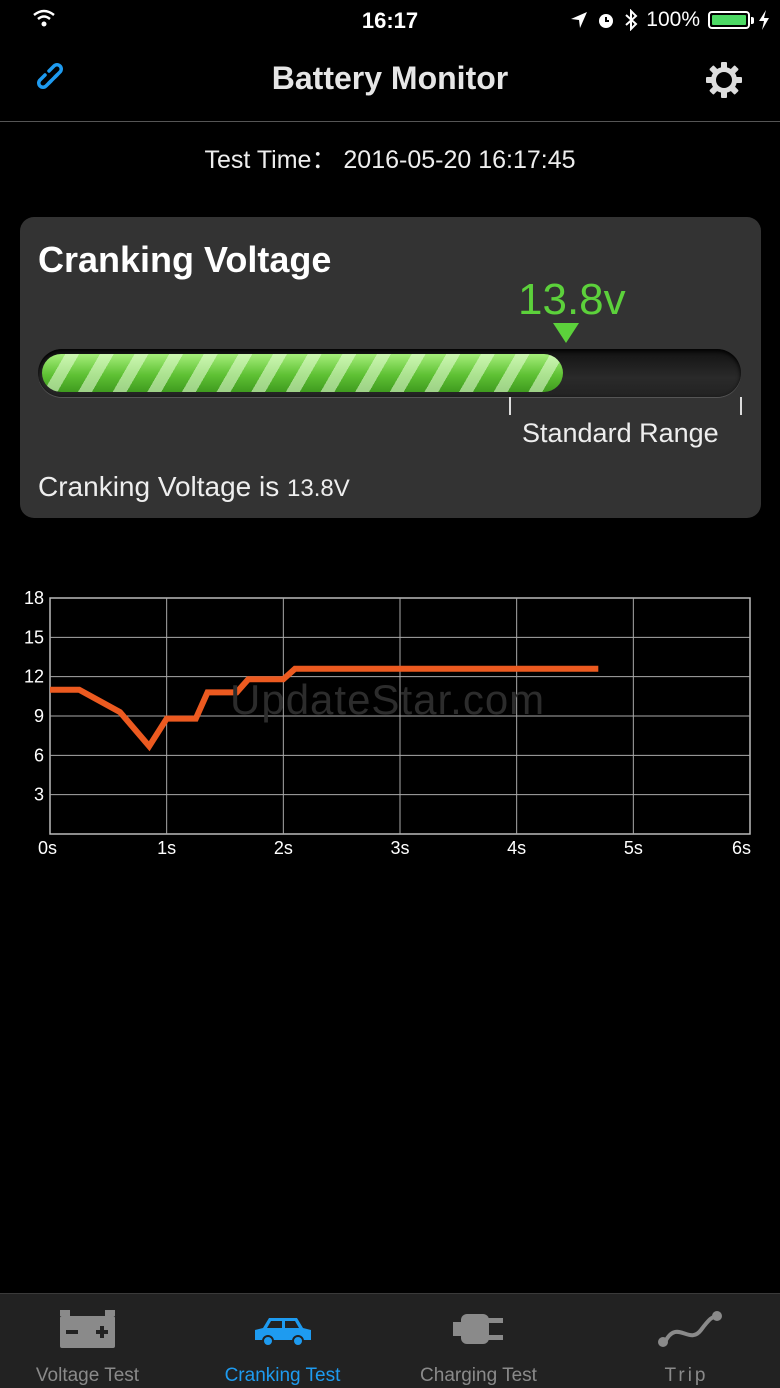 The height and width of the screenshot is (1388, 780). What do you see at coordinates (606, 21) in the screenshot?
I see `alarm-icon` at bounding box center [606, 21].